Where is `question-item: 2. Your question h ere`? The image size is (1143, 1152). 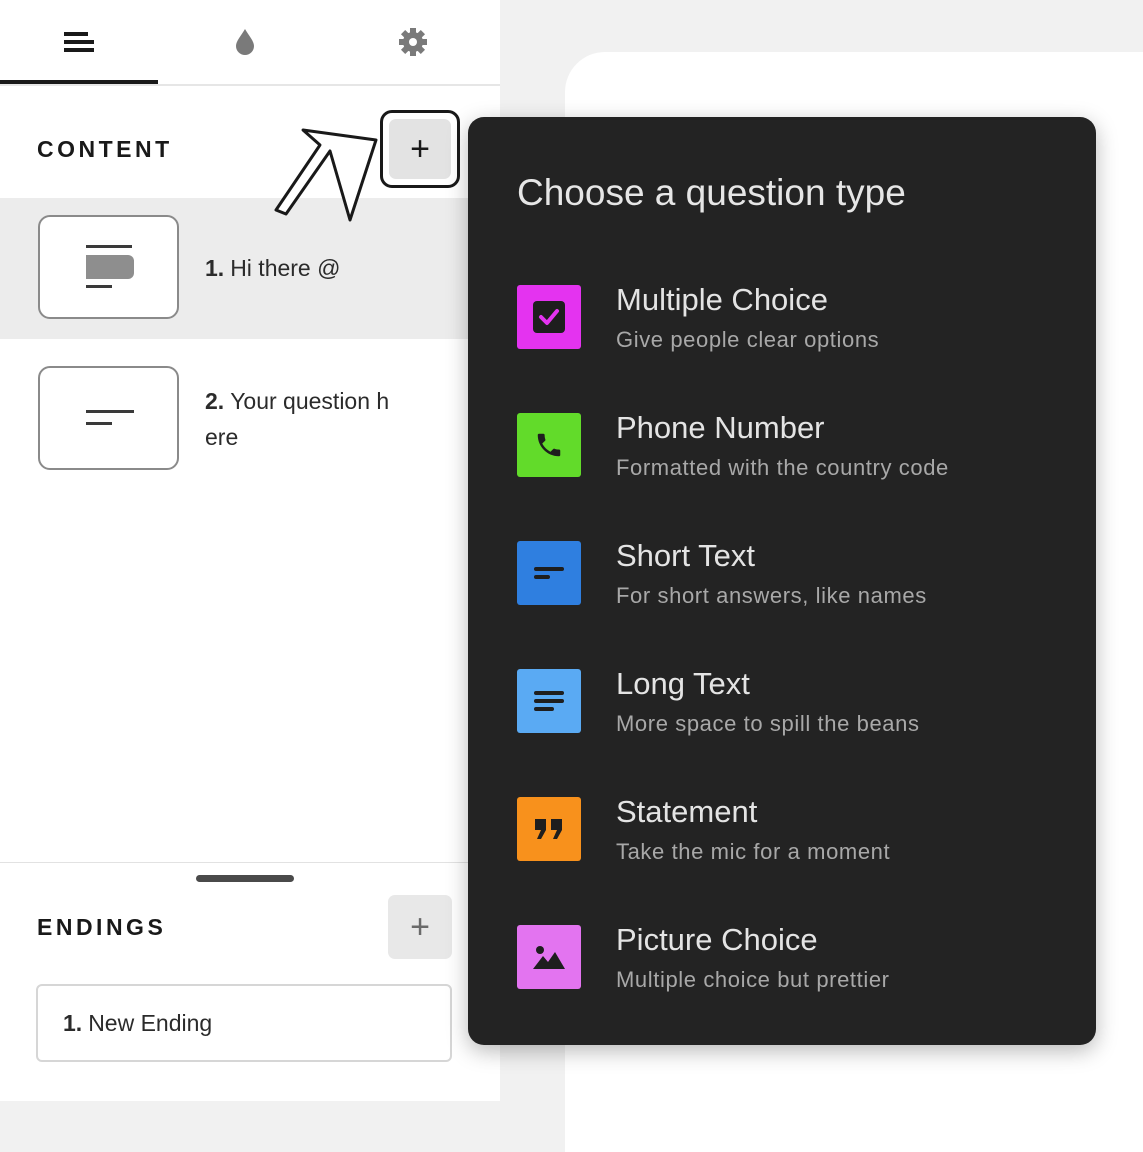 question-item: 2. Your question h ere is located at coordinates (250, 414).